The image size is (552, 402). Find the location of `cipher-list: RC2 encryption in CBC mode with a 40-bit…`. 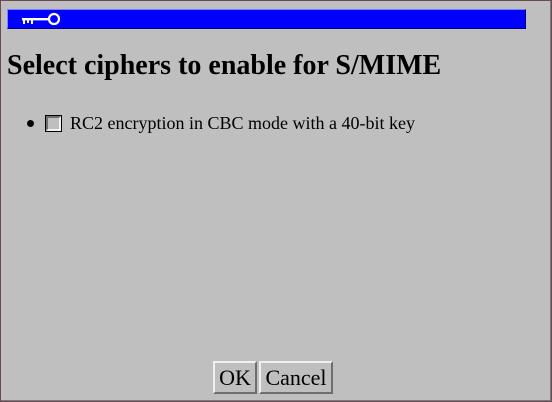

cipher-list: RC2 encryption in CBC mode with a 40-bit… is located at coordinates (221, 123).